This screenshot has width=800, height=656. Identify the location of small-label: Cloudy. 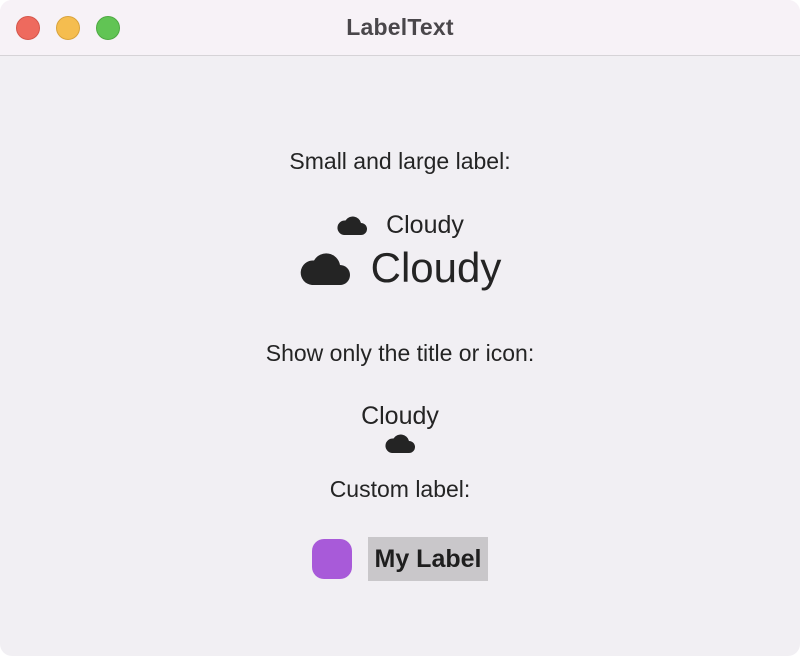
(400, 225).